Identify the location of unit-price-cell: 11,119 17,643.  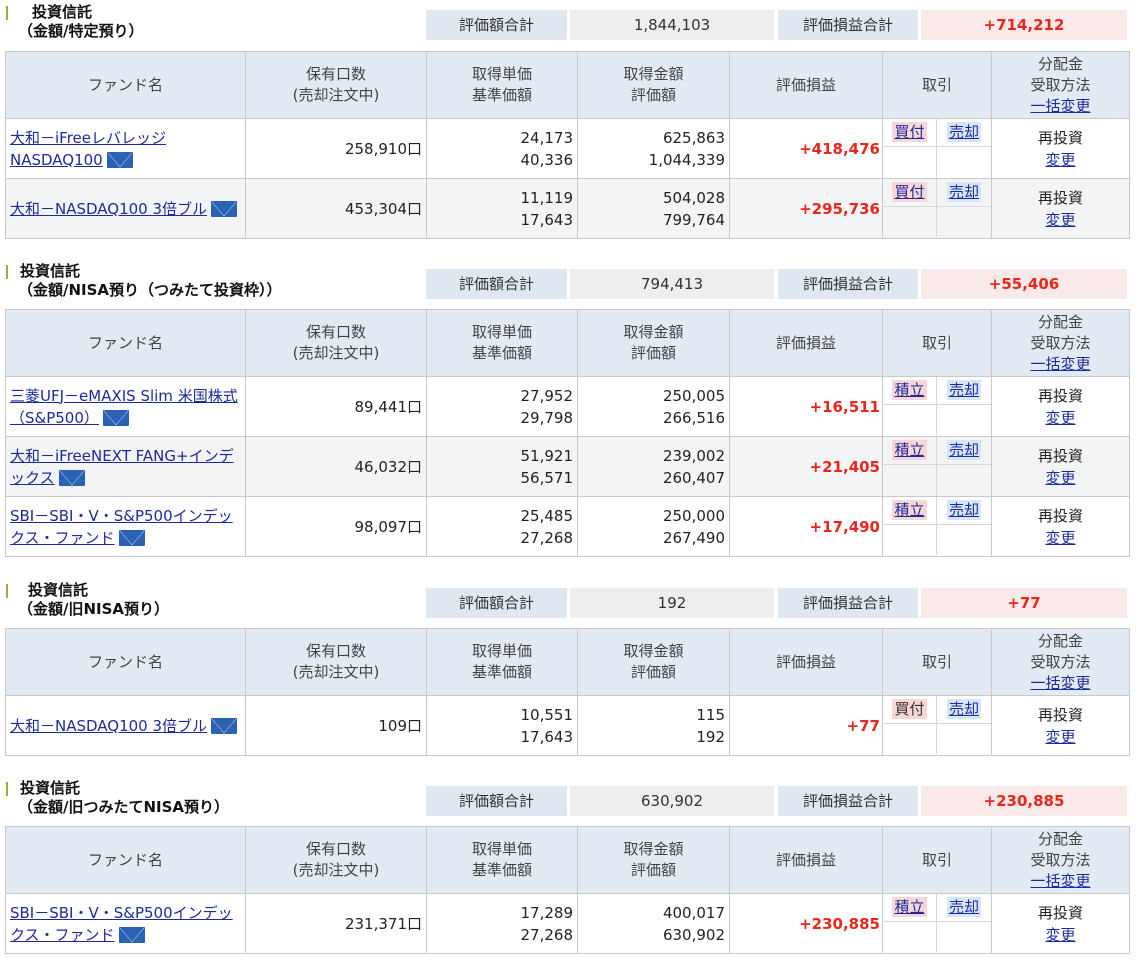
(502, 208).